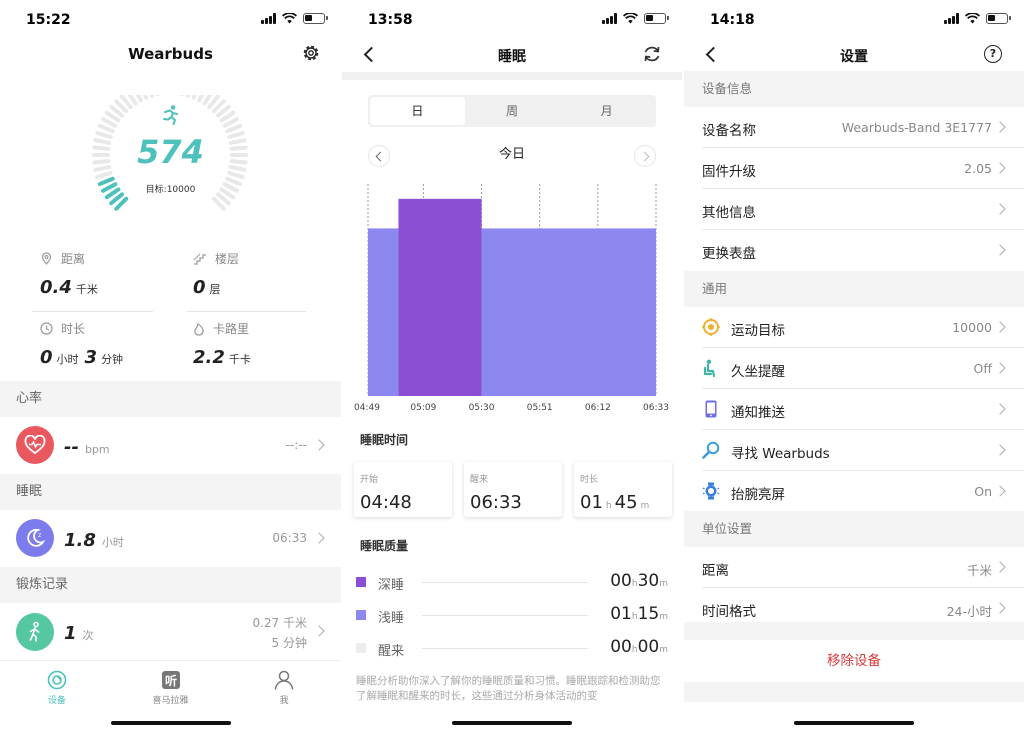 The width and height of the screenshot is (1024, 732). What do you see at coordinates (112, 359) in the screenshot?
I see `stat-duration-minutes-unit: 分钟` at bounding box center [112, 359].